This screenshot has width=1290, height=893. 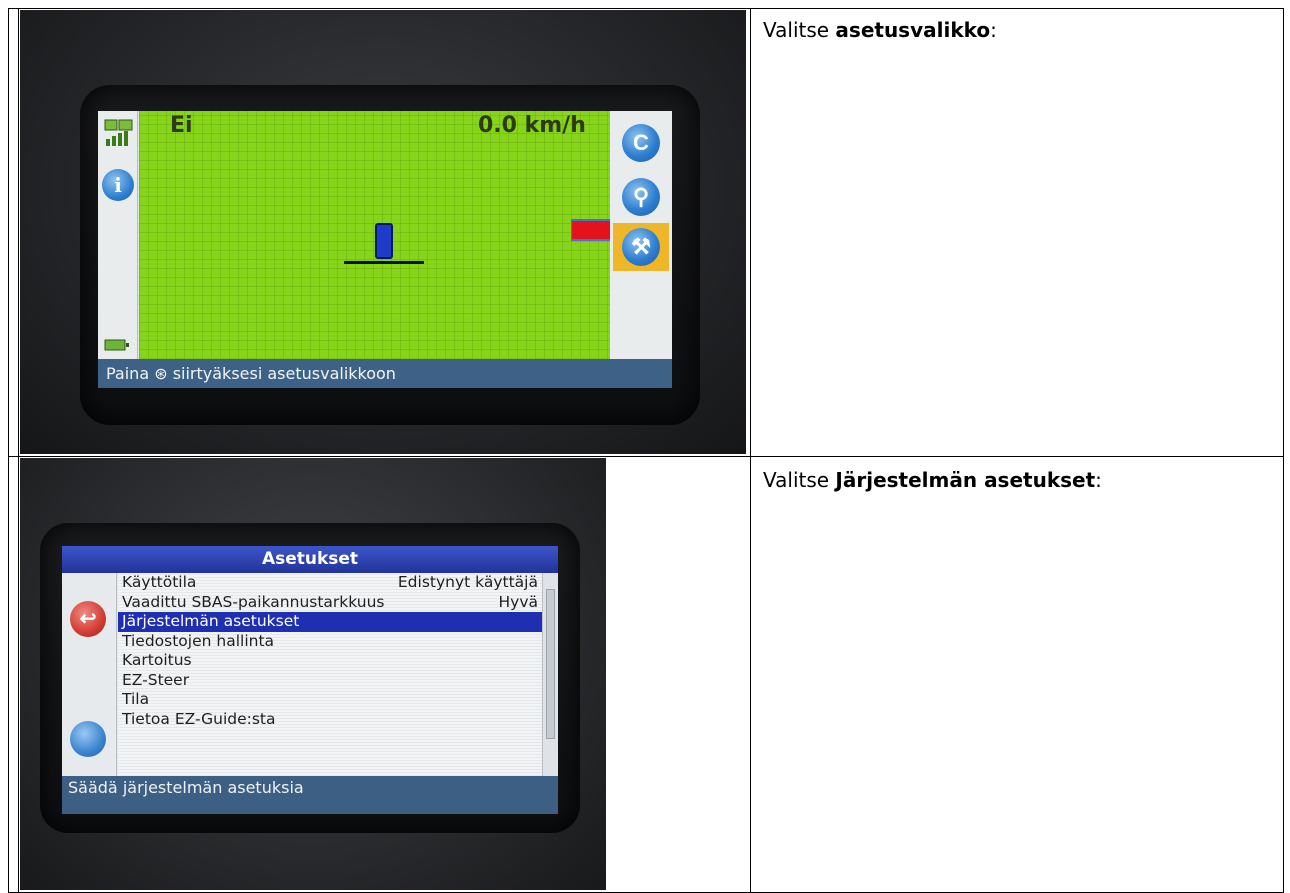 I want to click on status-bar: Säädä järjestelmän asetuksia, so click(x=310, y=795).